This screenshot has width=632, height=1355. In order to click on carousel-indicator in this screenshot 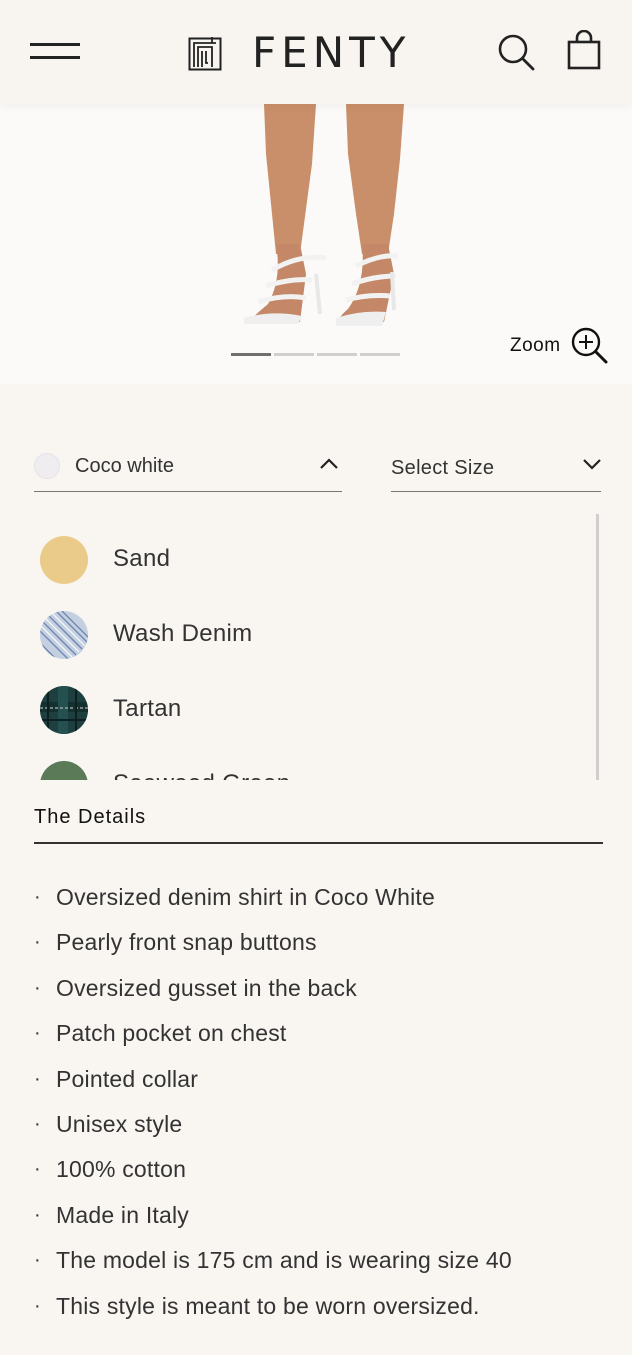, I will do `click(315, 354)`.